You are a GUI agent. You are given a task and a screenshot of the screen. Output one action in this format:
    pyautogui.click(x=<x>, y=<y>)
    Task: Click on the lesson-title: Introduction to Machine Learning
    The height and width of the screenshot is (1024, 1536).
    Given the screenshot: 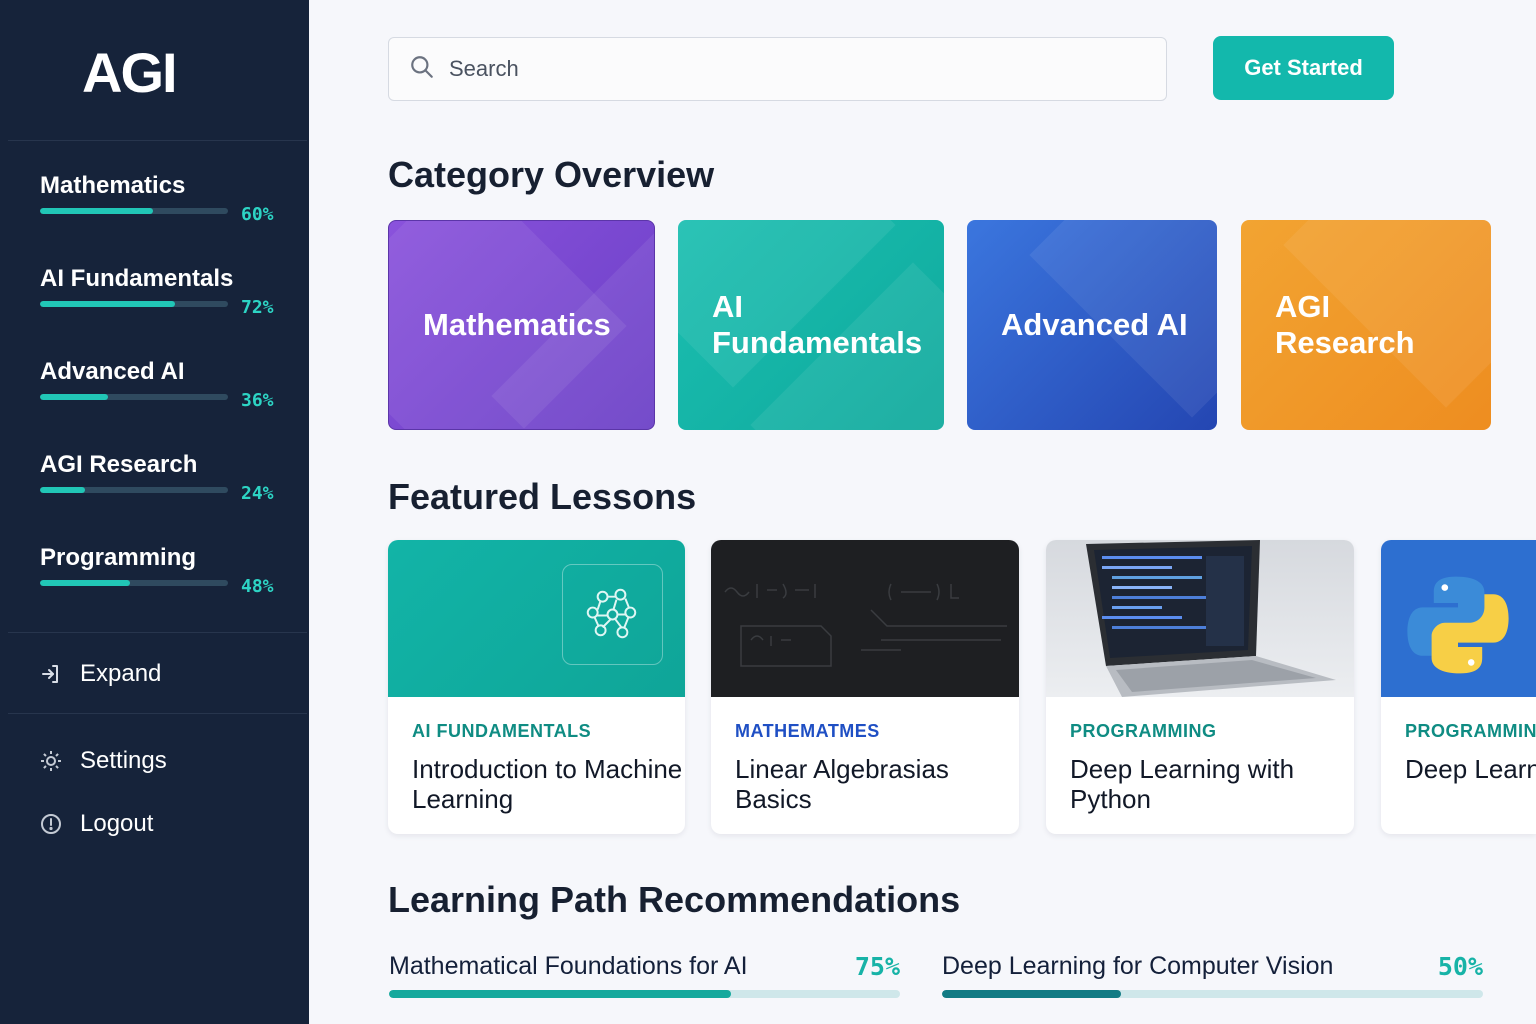 What is the action you would take?
    pyautogui.click(x=547, y=784)
    